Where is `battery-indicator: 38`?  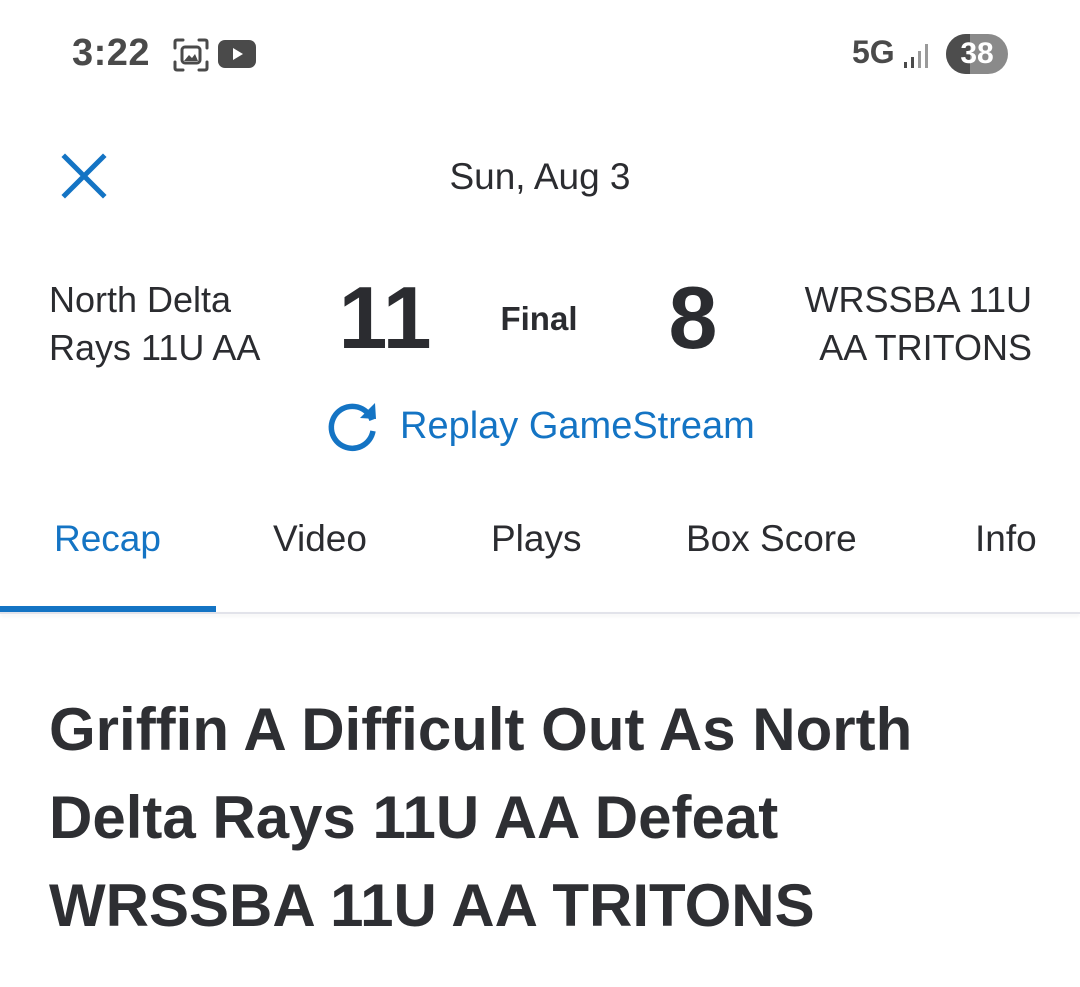 battery-indicator: 38 is located at coordinates (977, 54).